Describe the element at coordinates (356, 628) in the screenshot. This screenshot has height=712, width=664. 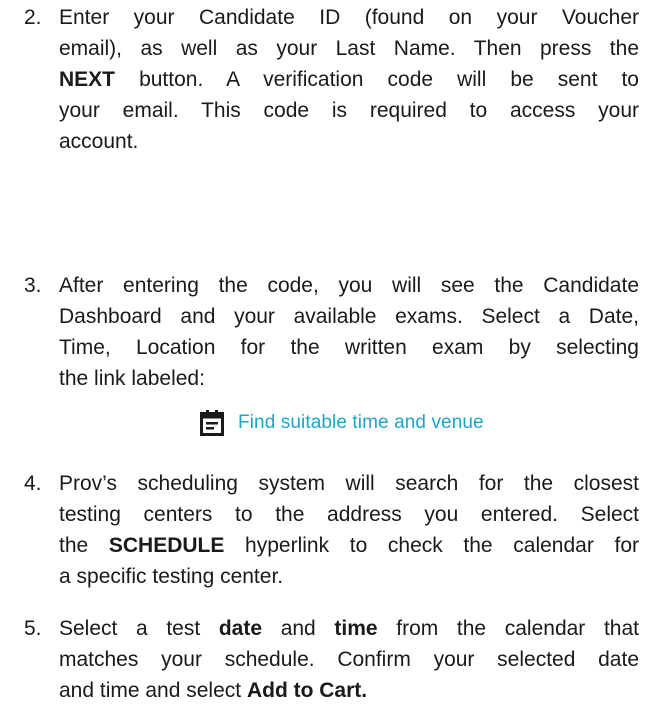
I see `bold-text: time` at that location.